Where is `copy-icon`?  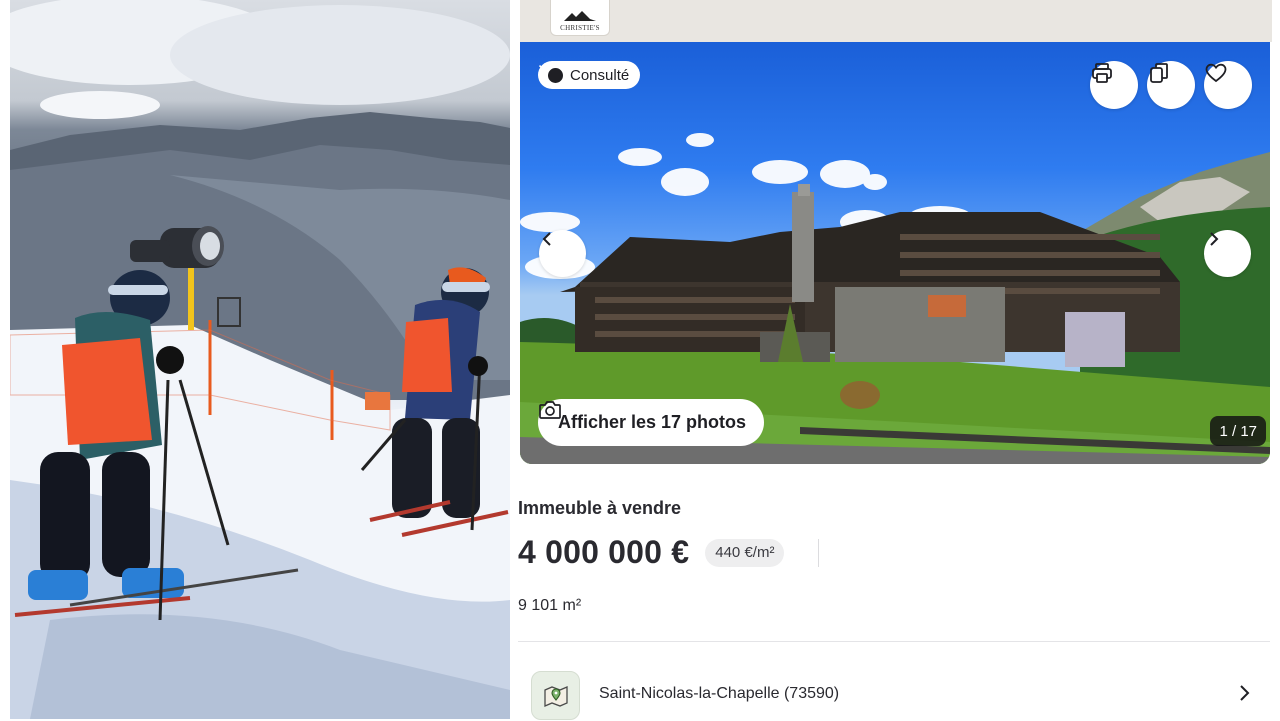
copy-icon is located at coordinates (1159, 73).